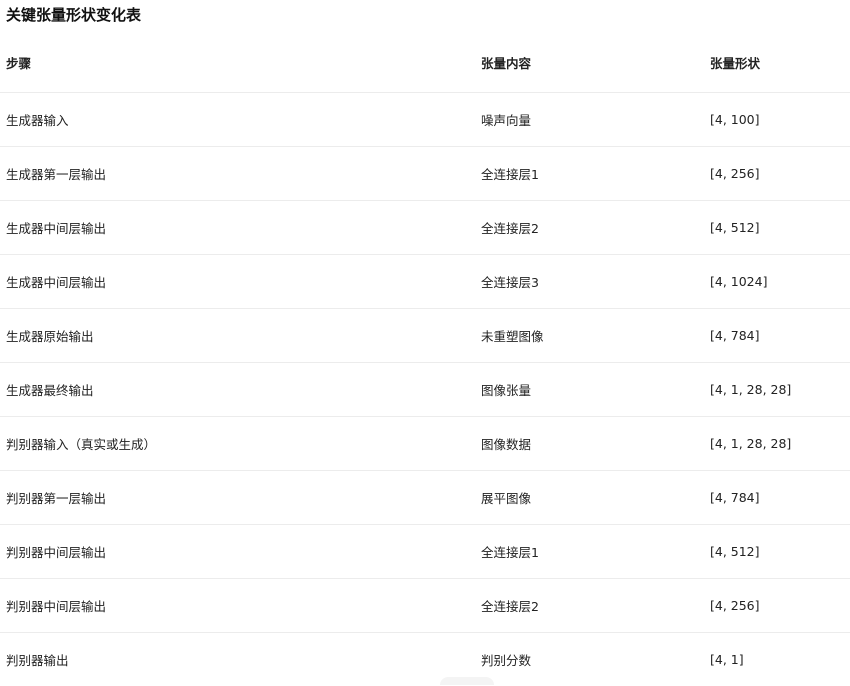 The height and width of the screenshot is (686, 850). I want to click on table-row: 生成器中间层输出 全连接层3 [4, 1024], so click(425, 282).